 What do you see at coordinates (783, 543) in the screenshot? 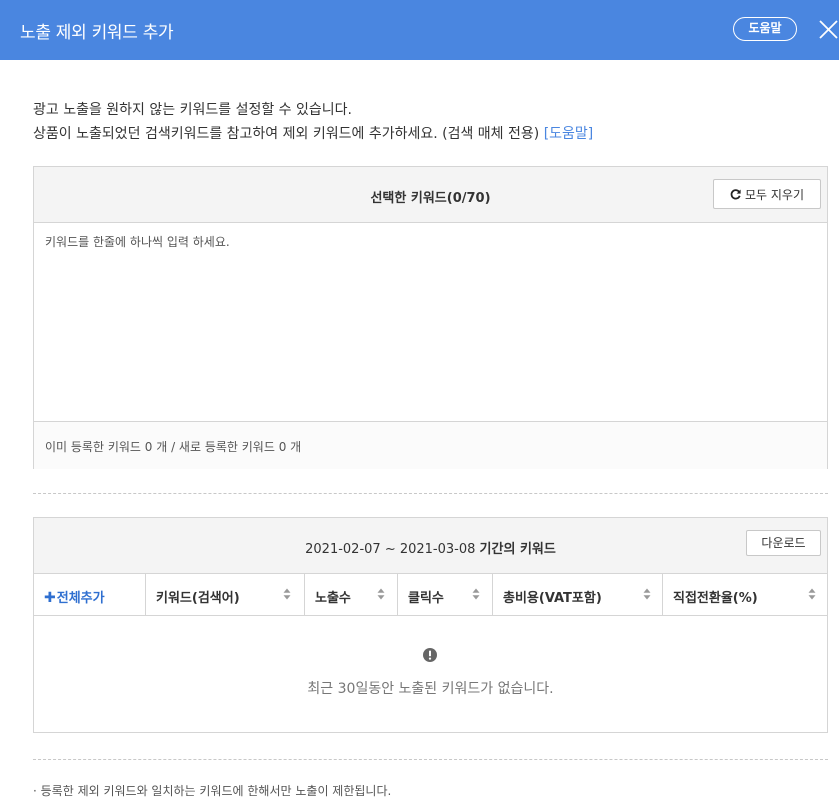
I see `download-button: 다운로드` at bounding box center [783, 543].